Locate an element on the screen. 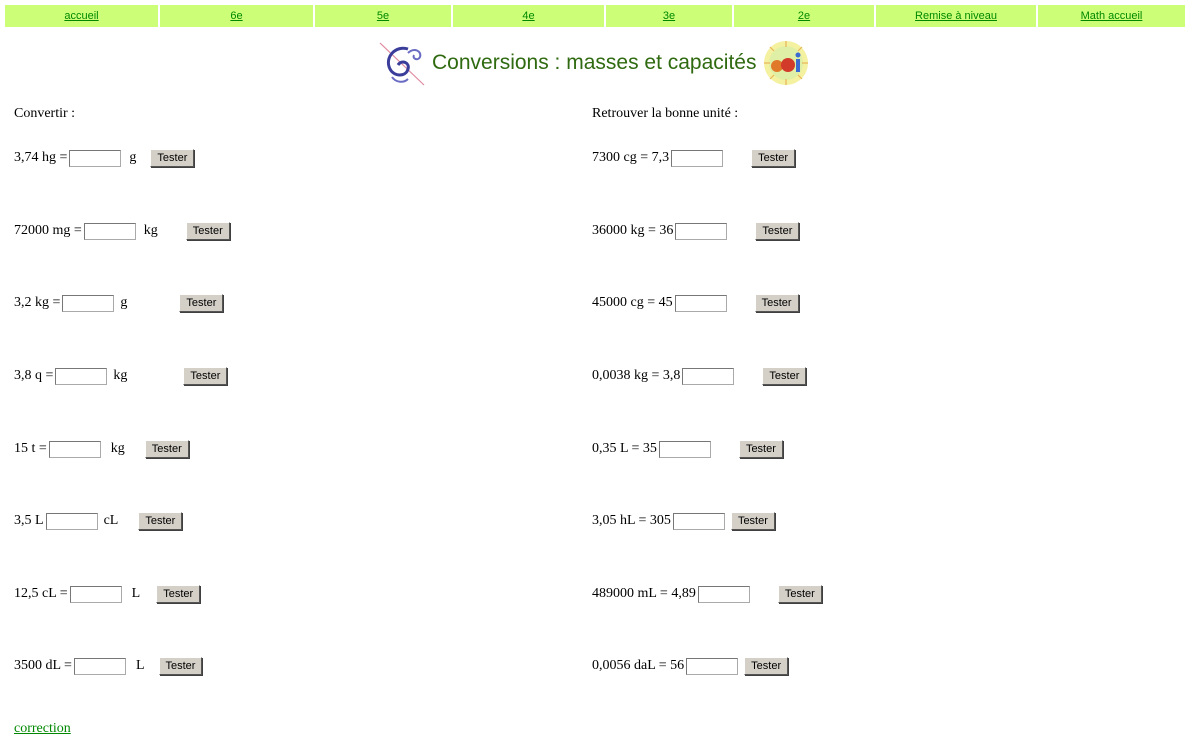  unit-label: 0,35 L = 35 is located at coordinates (624, 448).